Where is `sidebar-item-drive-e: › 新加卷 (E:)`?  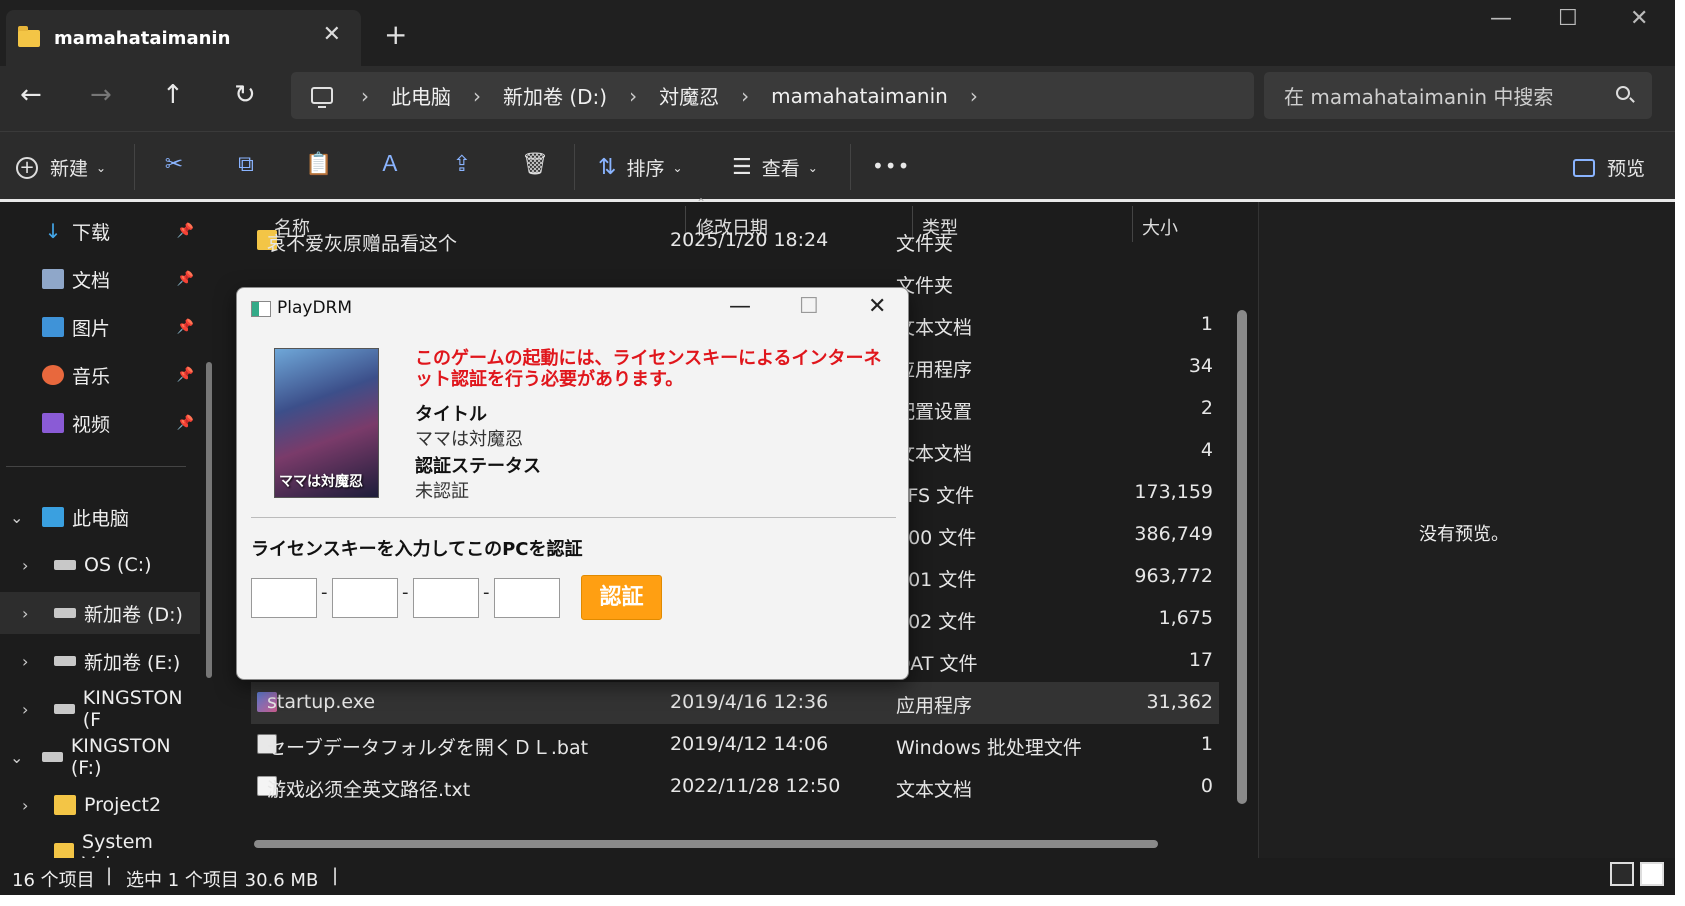
sidebar-item-drive-e: › 新加卷 (E:) is located at coordinates (100, 661).